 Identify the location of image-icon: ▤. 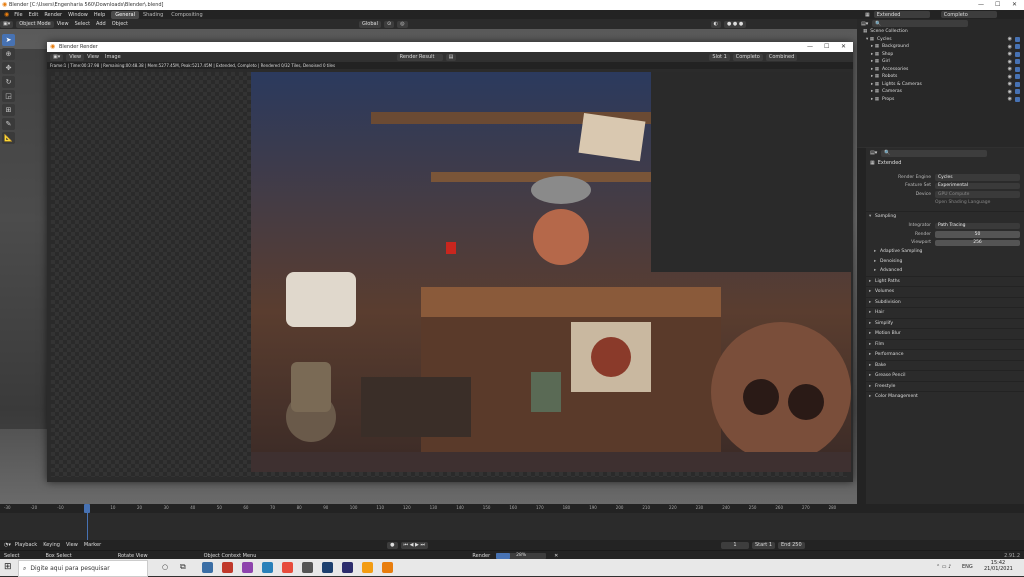
(451, 57).